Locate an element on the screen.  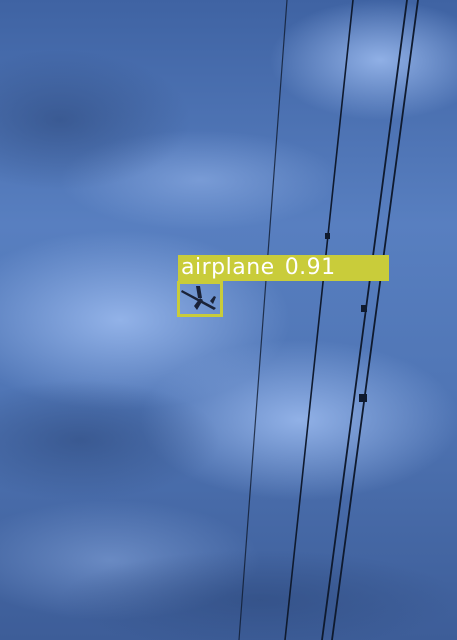
detection-label: airplane 0.91 is located at coordinates (283, 268).